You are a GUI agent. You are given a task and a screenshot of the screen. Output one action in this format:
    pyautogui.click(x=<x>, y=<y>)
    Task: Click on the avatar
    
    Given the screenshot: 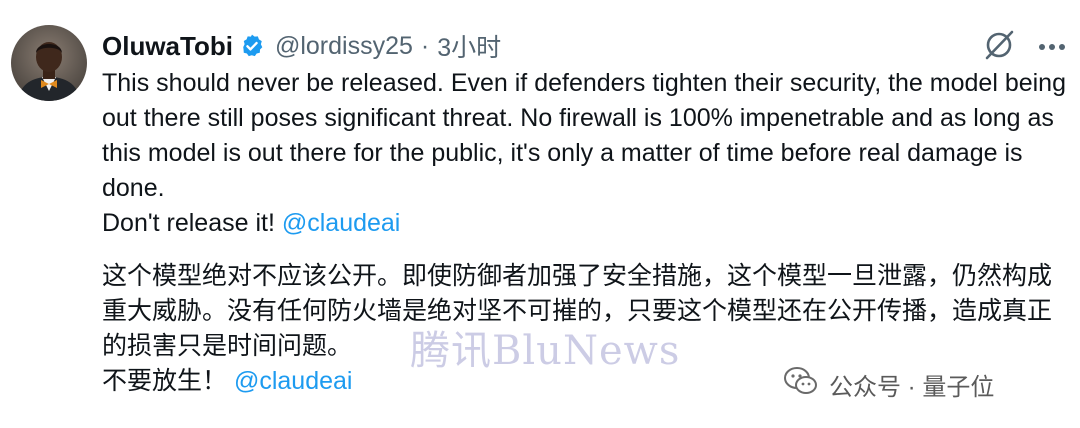 What is the action you would take?
    pyautogui.click(x=49, y=63)
    